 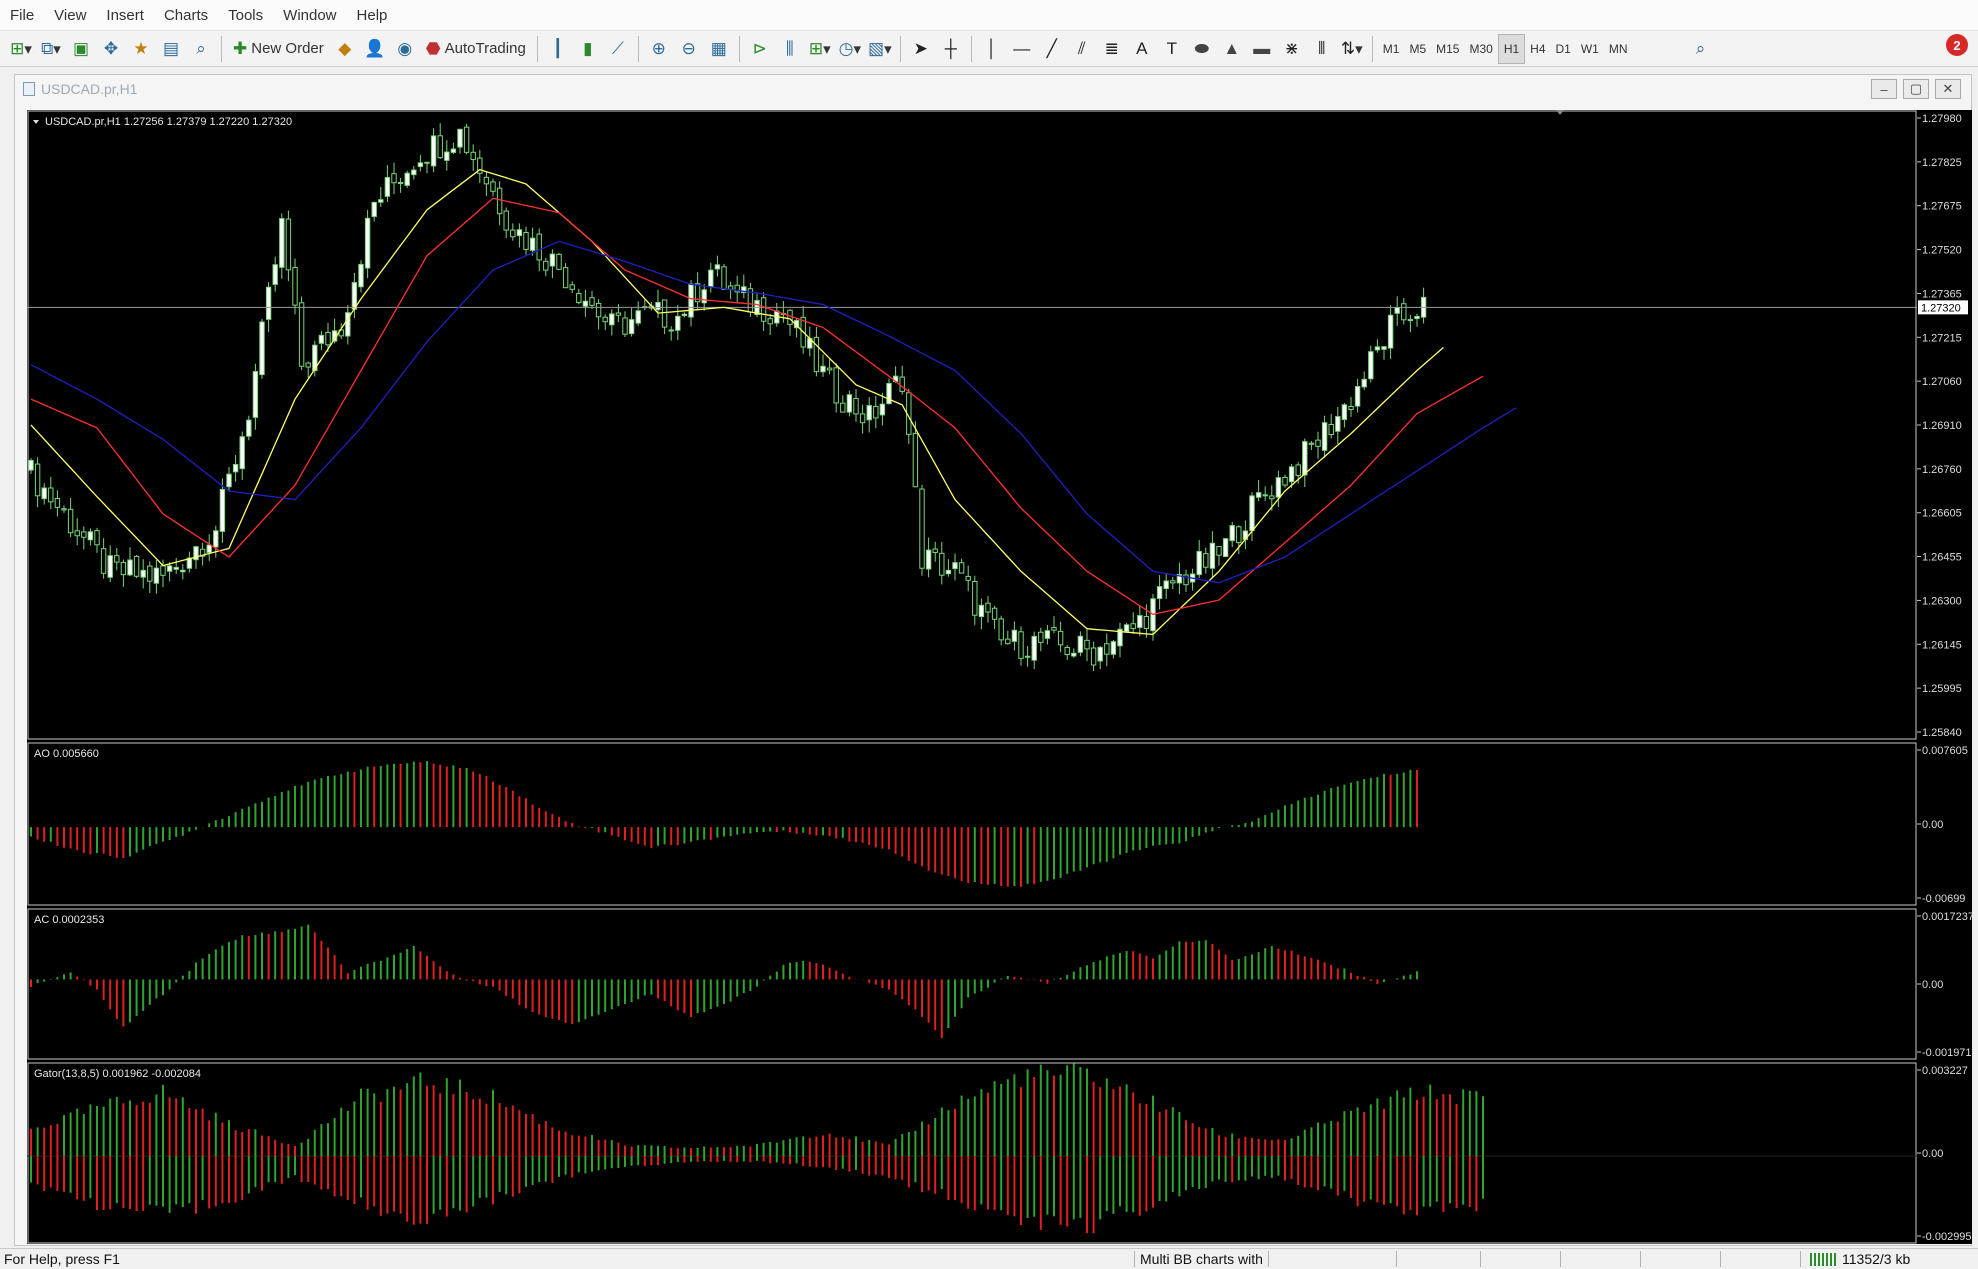 I want to click on bar-chart-button: ┃, so click(x=558, y=49).